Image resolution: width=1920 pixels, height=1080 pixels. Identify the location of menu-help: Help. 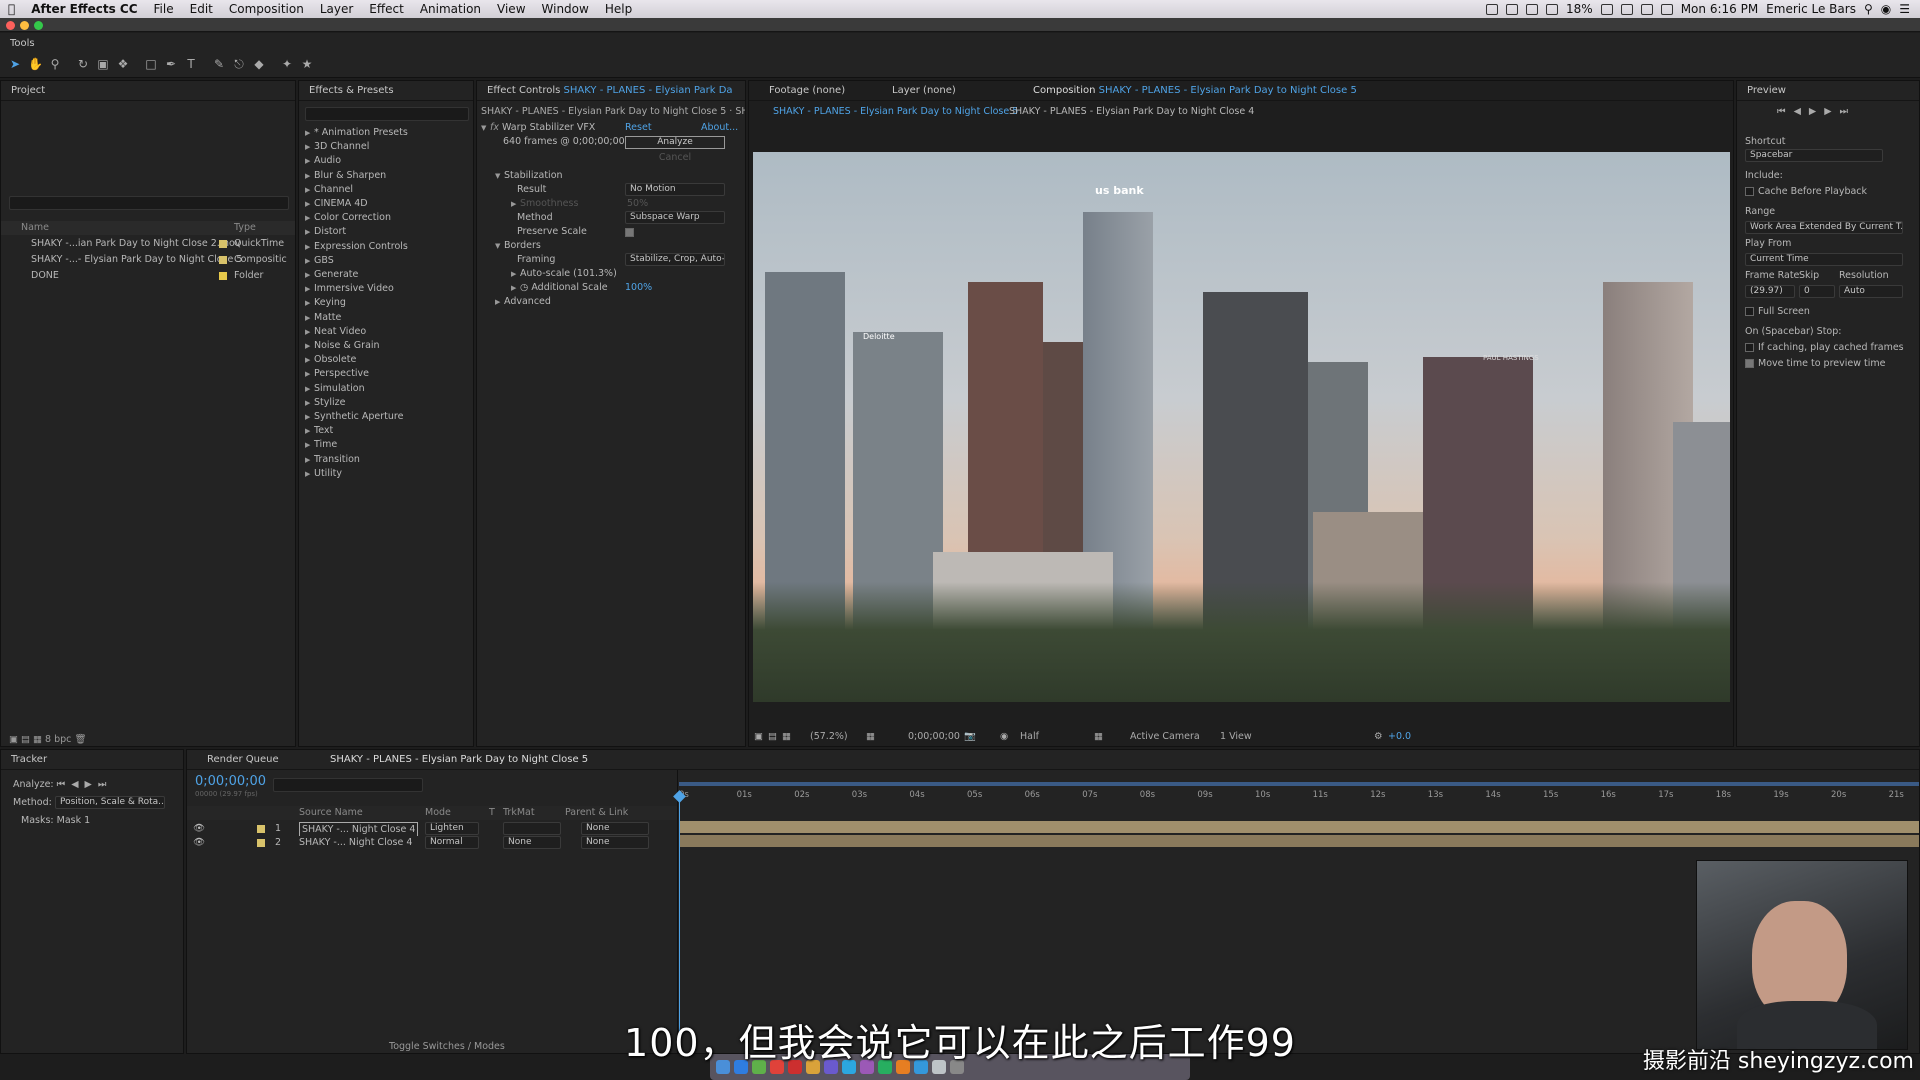
(618, 9).